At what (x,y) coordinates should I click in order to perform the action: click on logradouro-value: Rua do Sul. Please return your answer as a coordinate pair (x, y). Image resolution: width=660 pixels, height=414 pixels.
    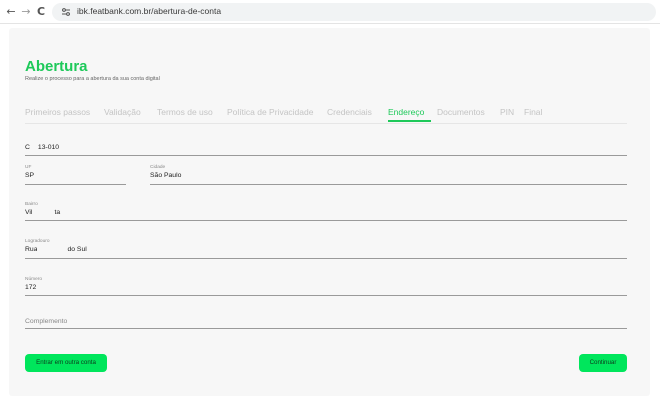
    Looking at the image, I should click on (56, 249).